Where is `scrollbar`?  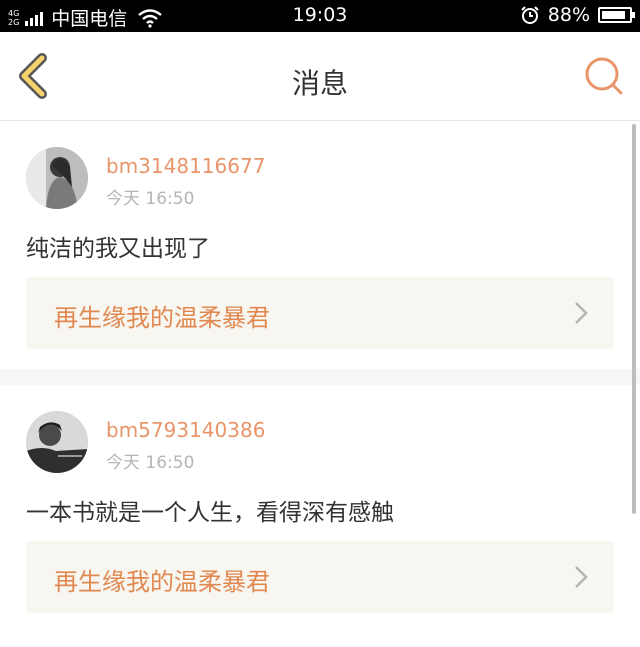 scrollbar is located at coordinates (634, 319).